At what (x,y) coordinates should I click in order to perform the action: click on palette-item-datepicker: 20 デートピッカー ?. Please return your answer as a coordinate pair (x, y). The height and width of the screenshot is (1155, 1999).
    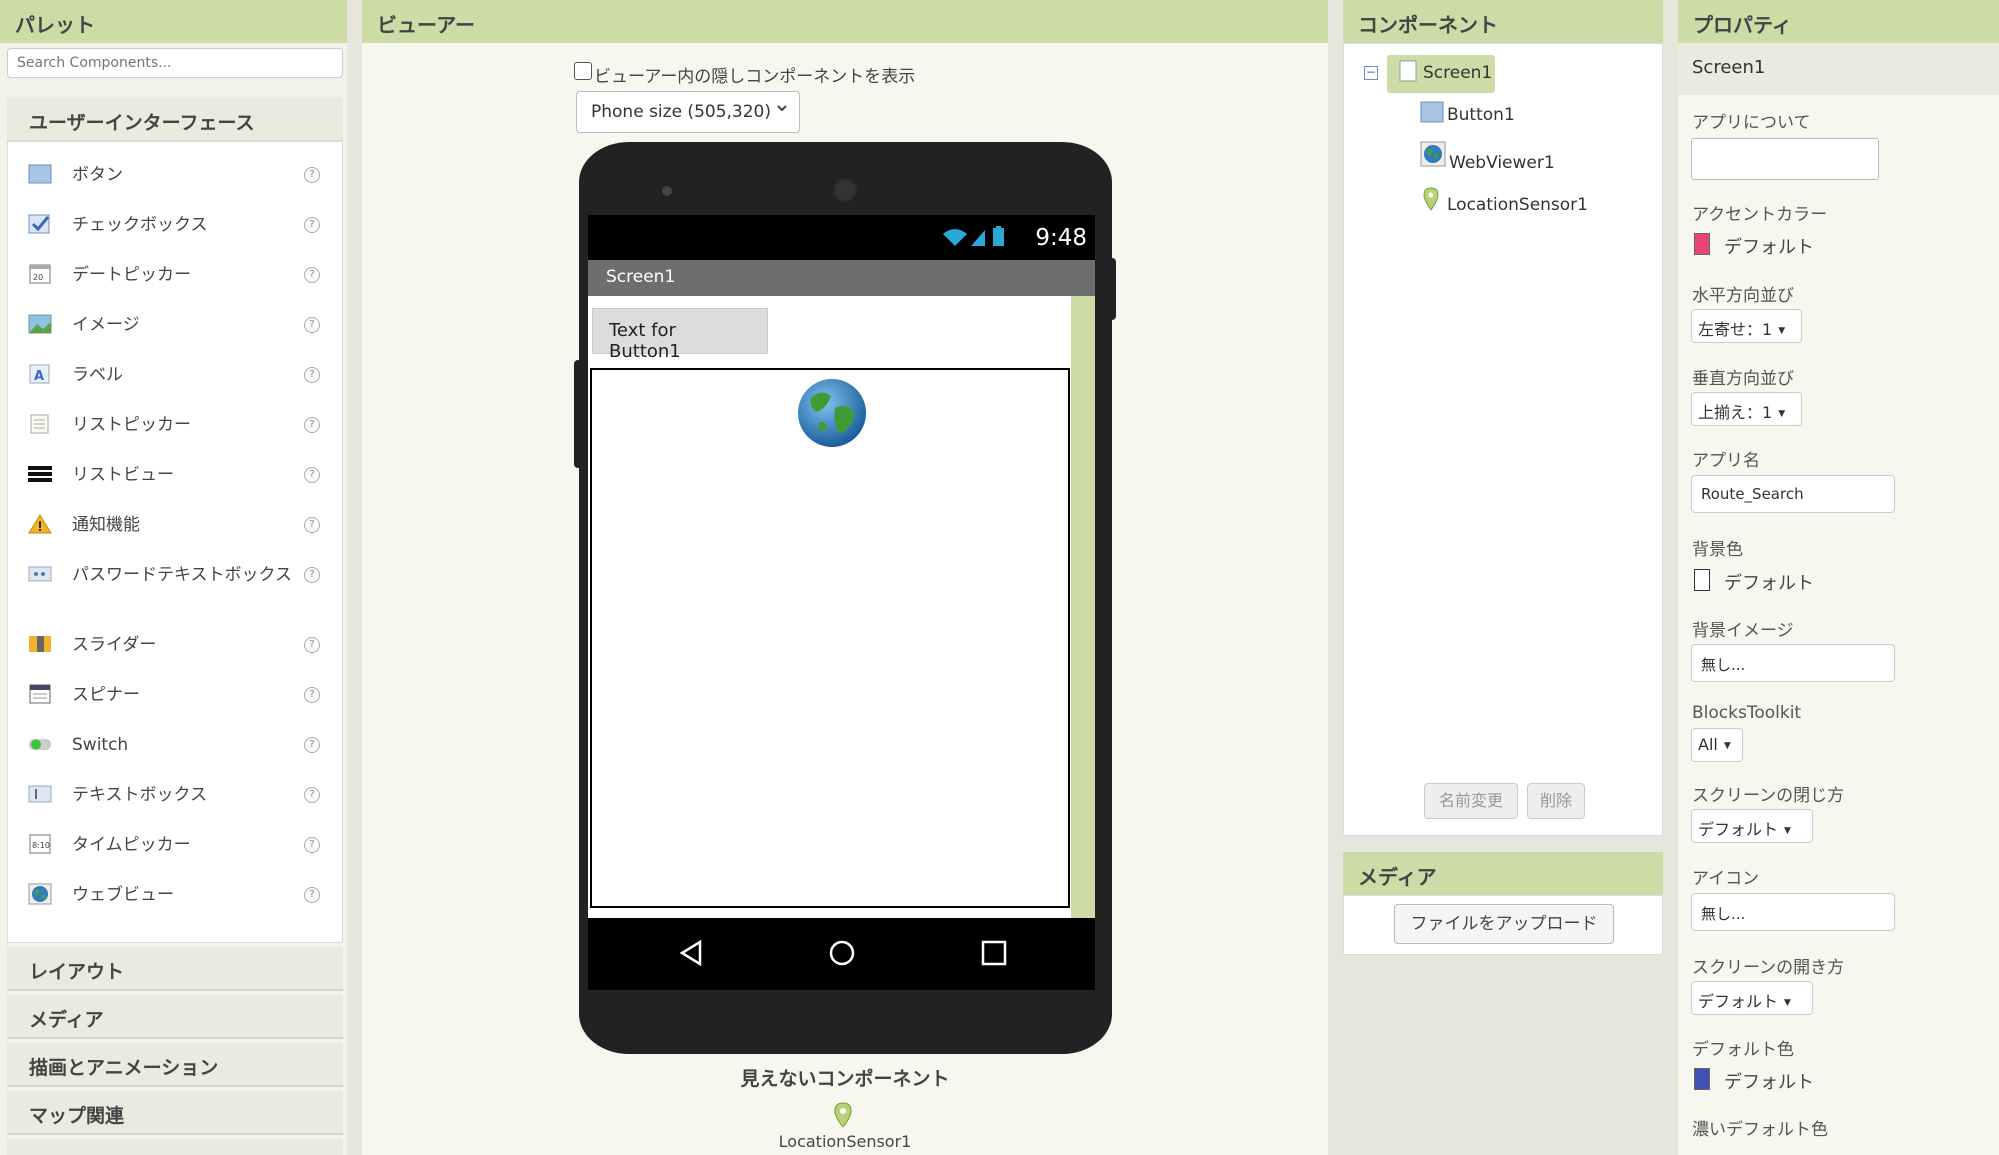
    Looking at the image, I should click on (175, 274).